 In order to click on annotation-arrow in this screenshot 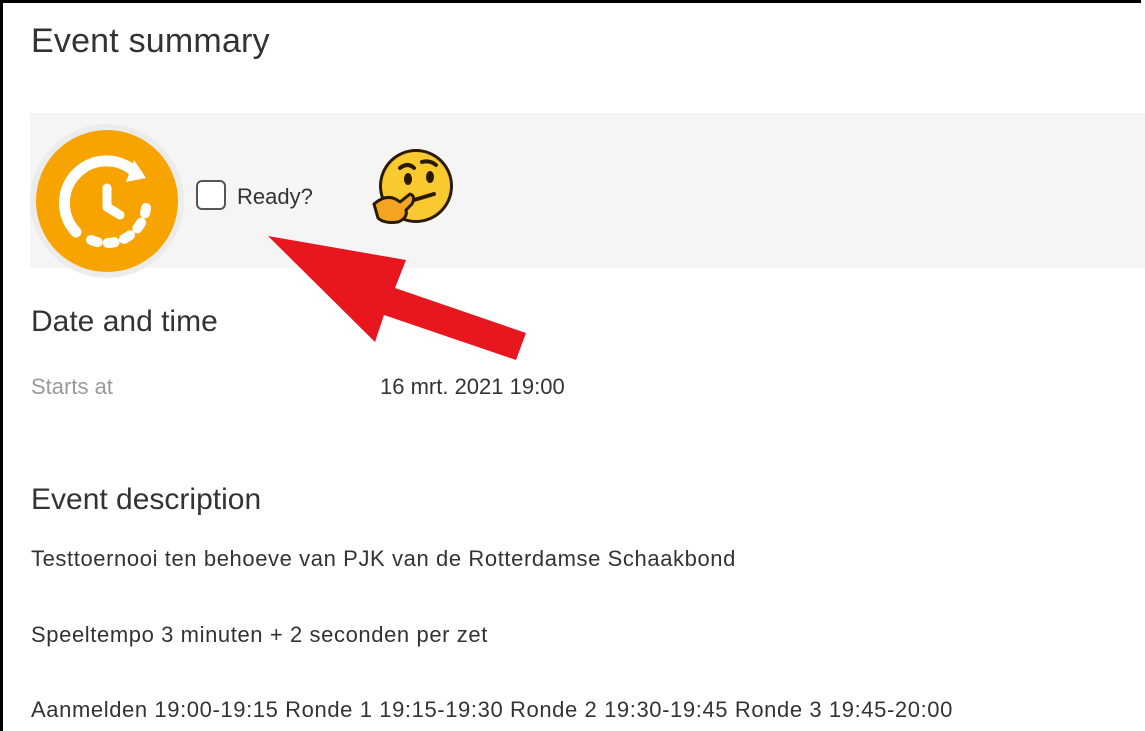, I will do `click(399, 302)`.